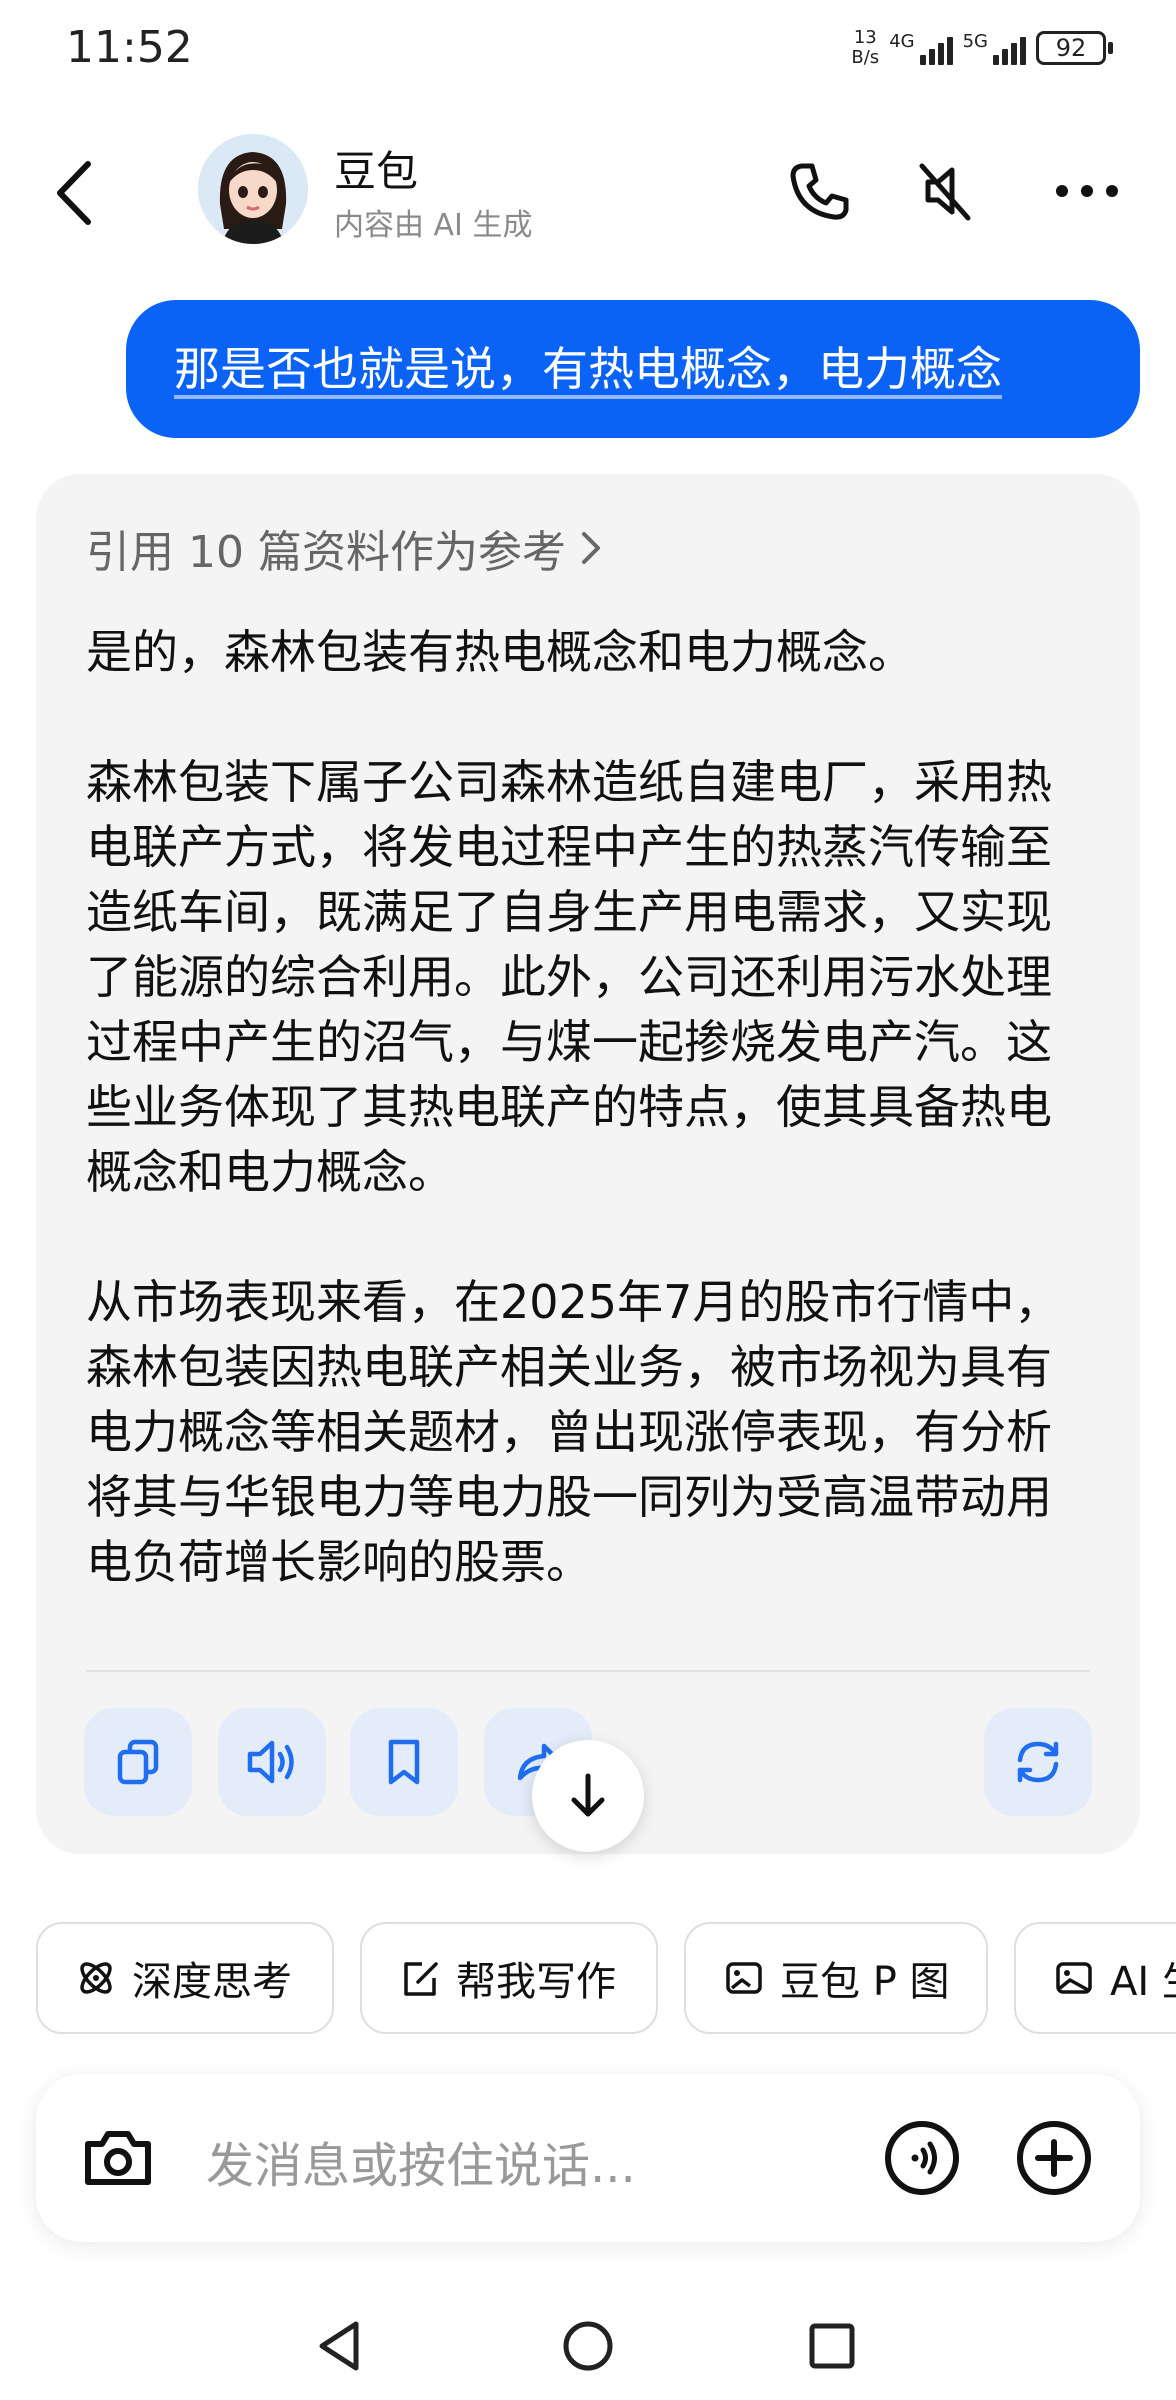 The width and height of the screenshot is (1176, 2400). Describe the element at coordinates (1143, 1982) in the screenshot. I see `chip-label: AI 生` at that location.